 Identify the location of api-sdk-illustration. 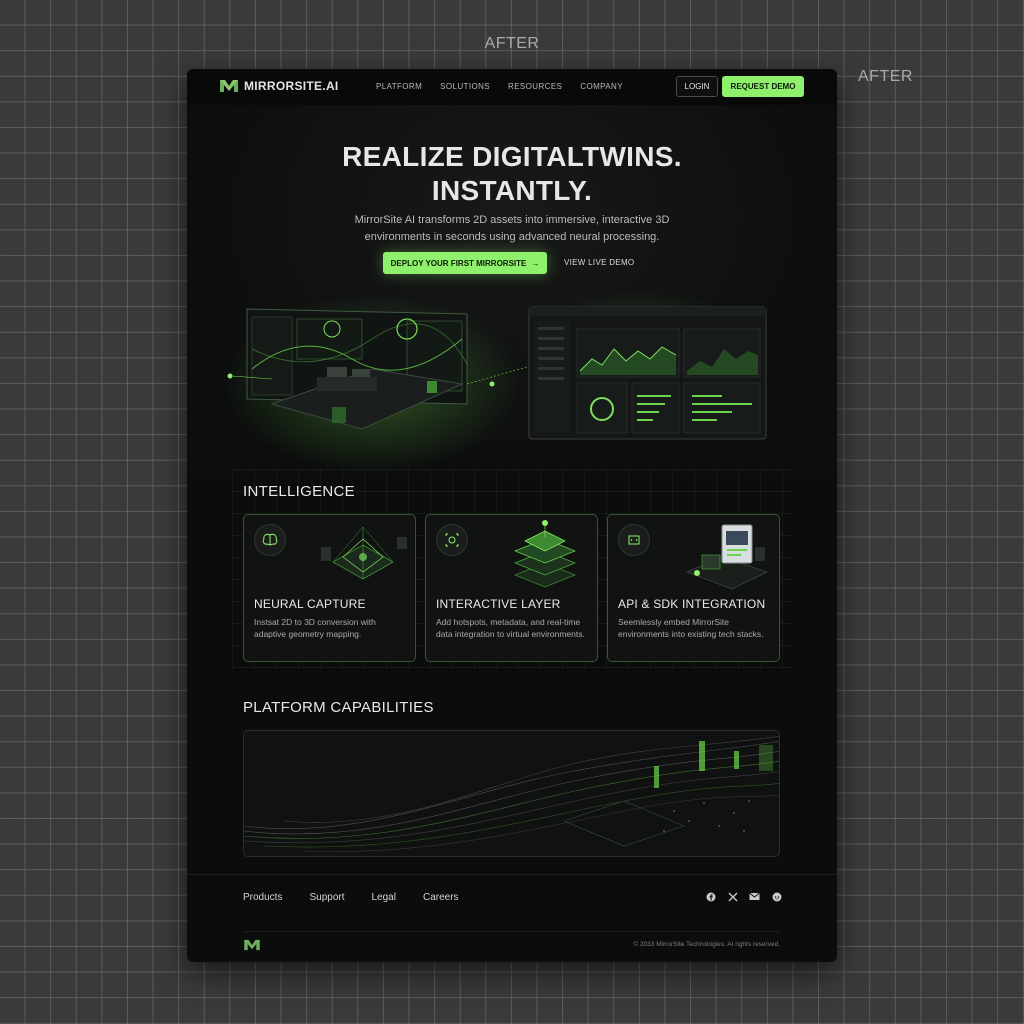
(727, 557).